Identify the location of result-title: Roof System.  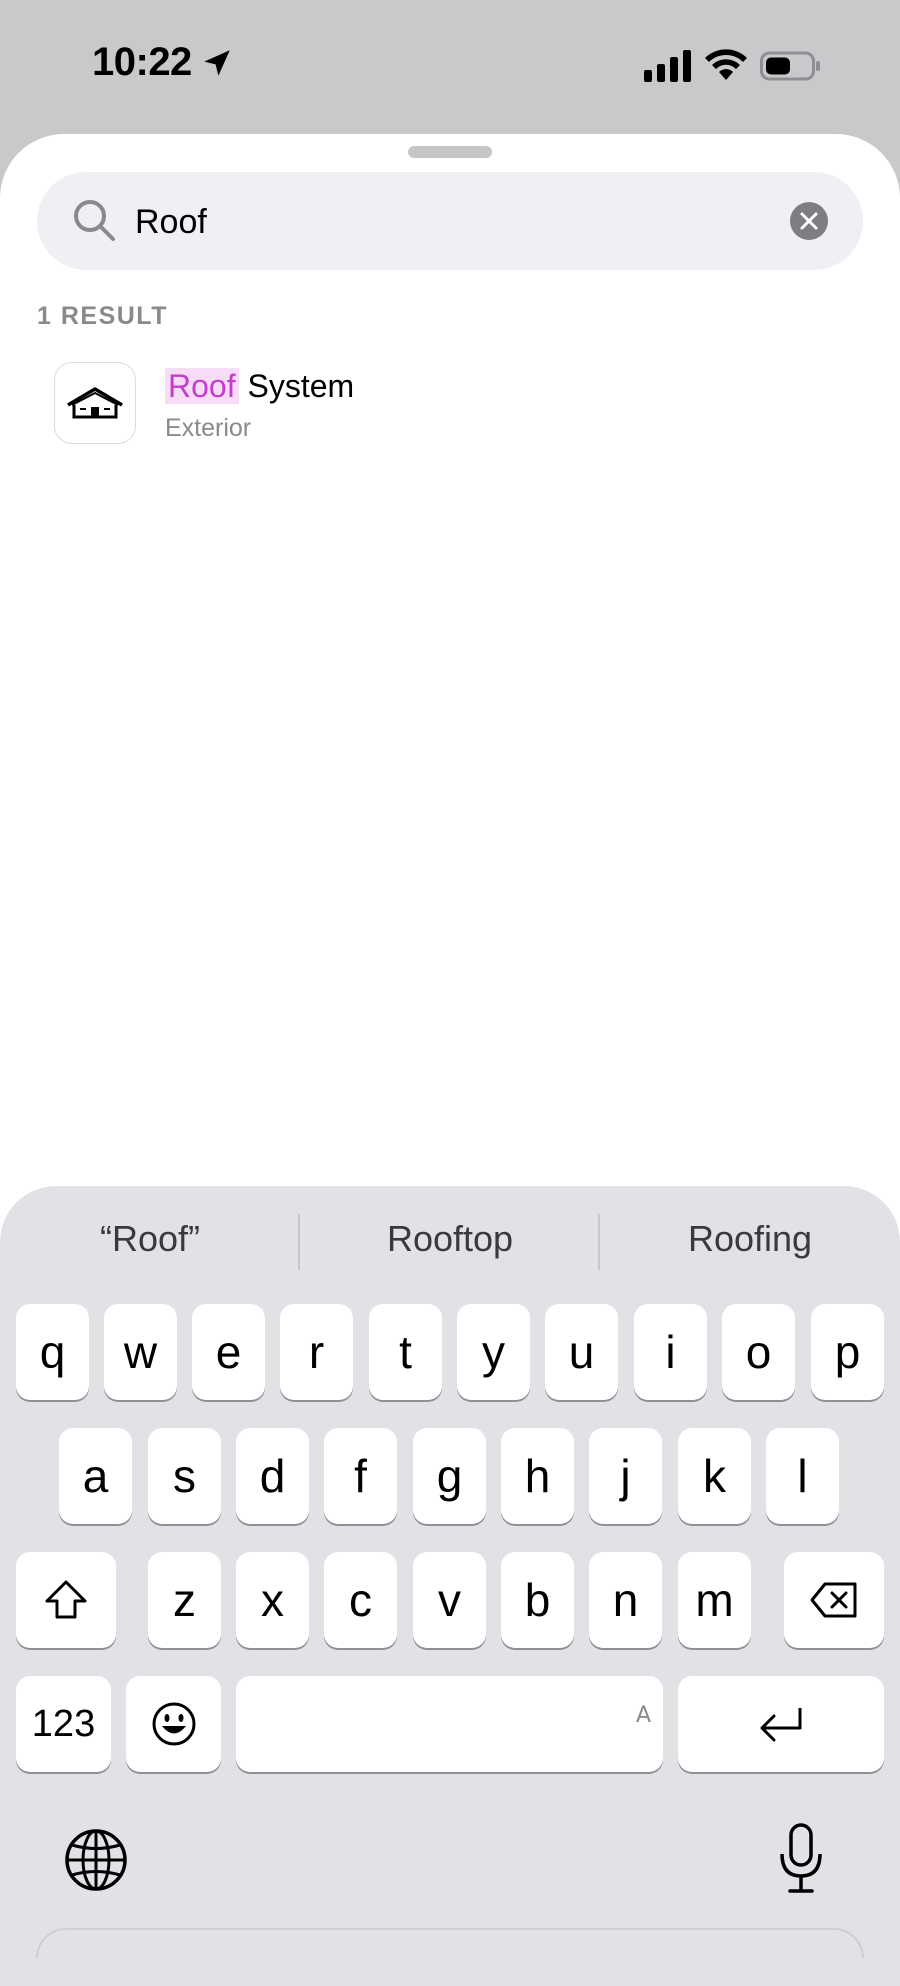
(259, 386).